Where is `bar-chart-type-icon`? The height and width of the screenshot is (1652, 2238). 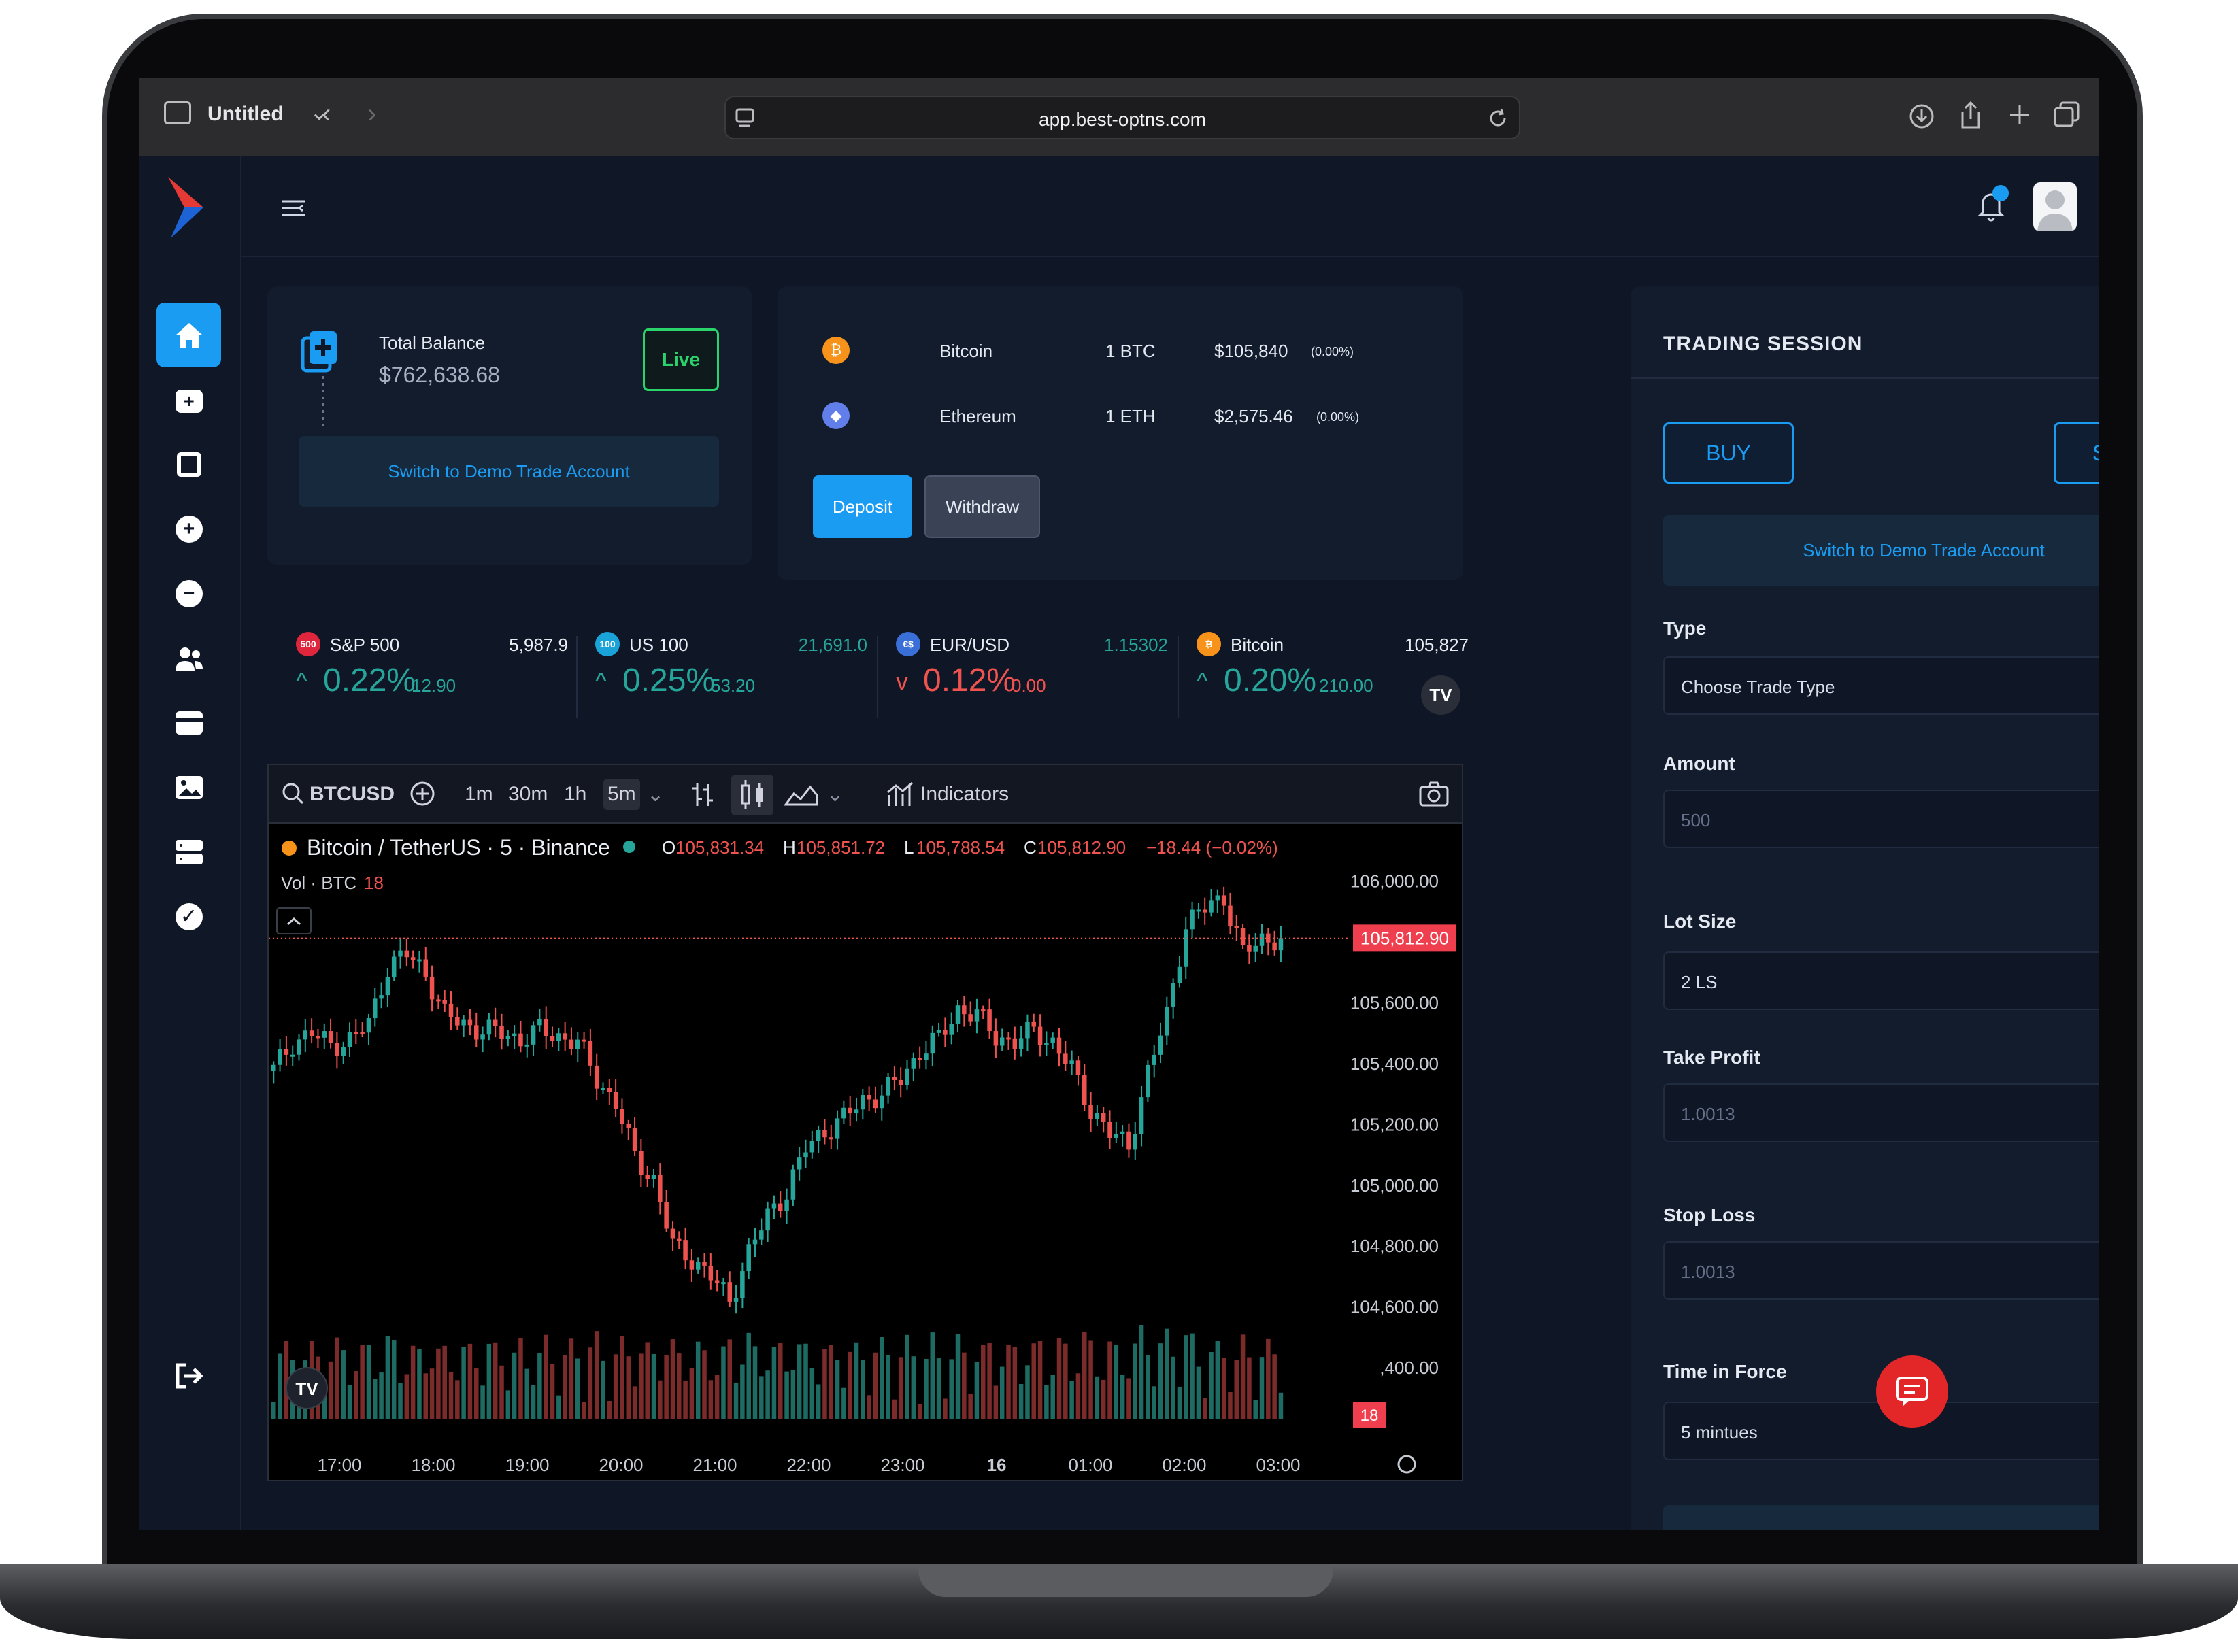
bar-chart-type-icon is located at coordinates (702, 794).